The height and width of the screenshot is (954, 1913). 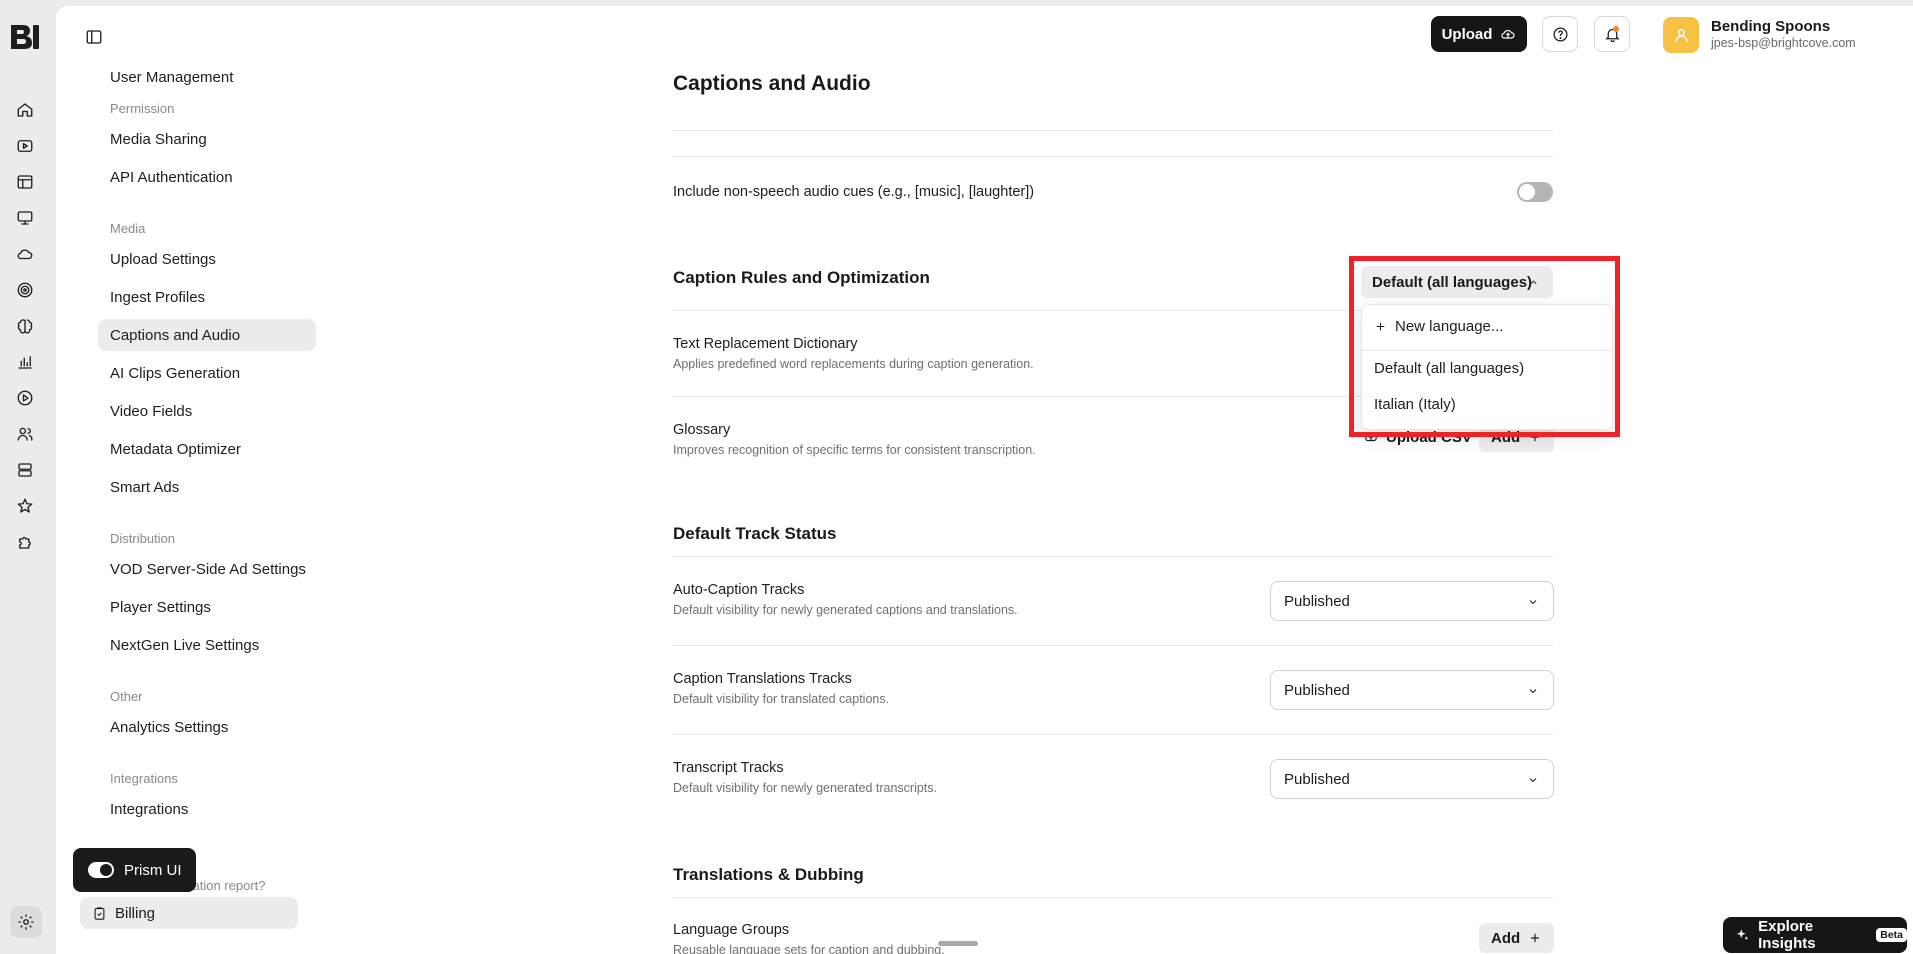 What do you see at coordinates (144, 778) in the screenshot?
I see `nav-group-integrations: Integrations` at bounding box center [144, 778].